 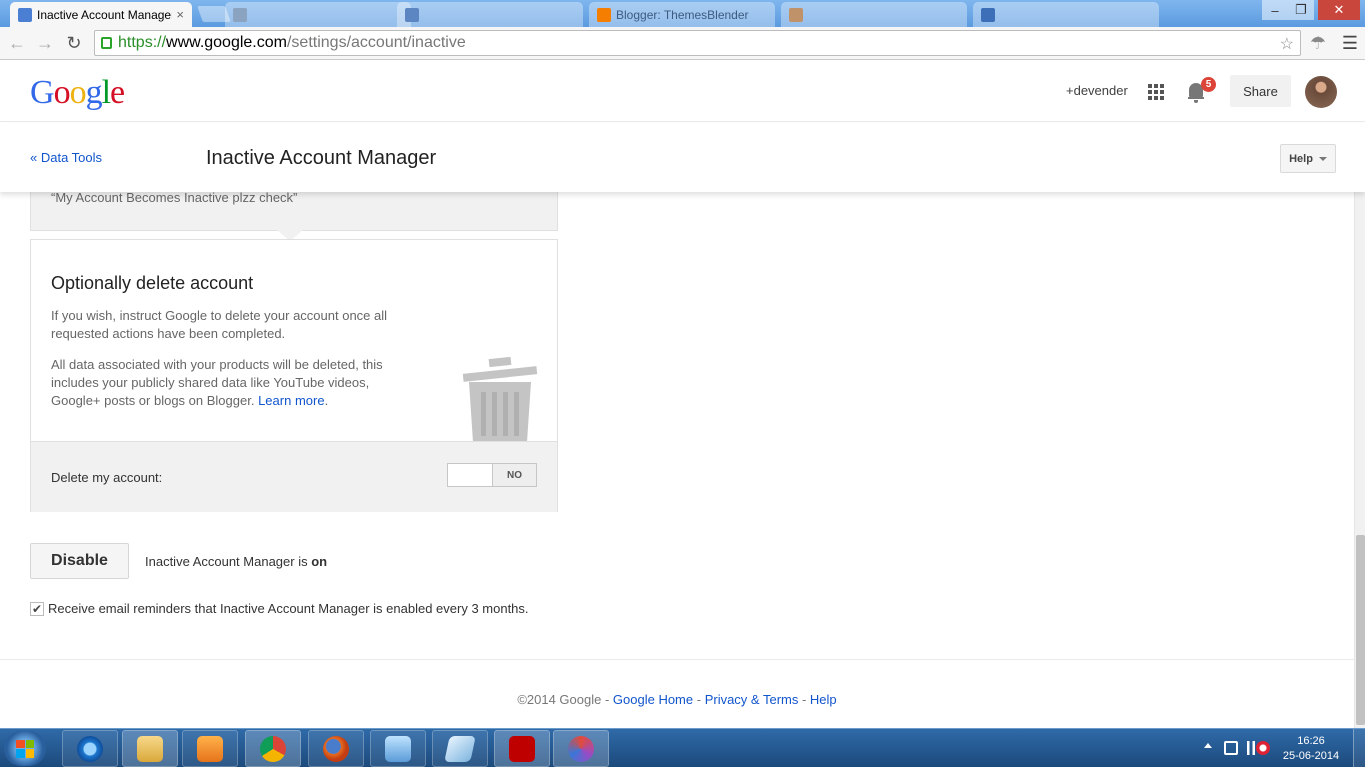 I want to click on forward-arrow-icon: →, so click(x=45, y=43).